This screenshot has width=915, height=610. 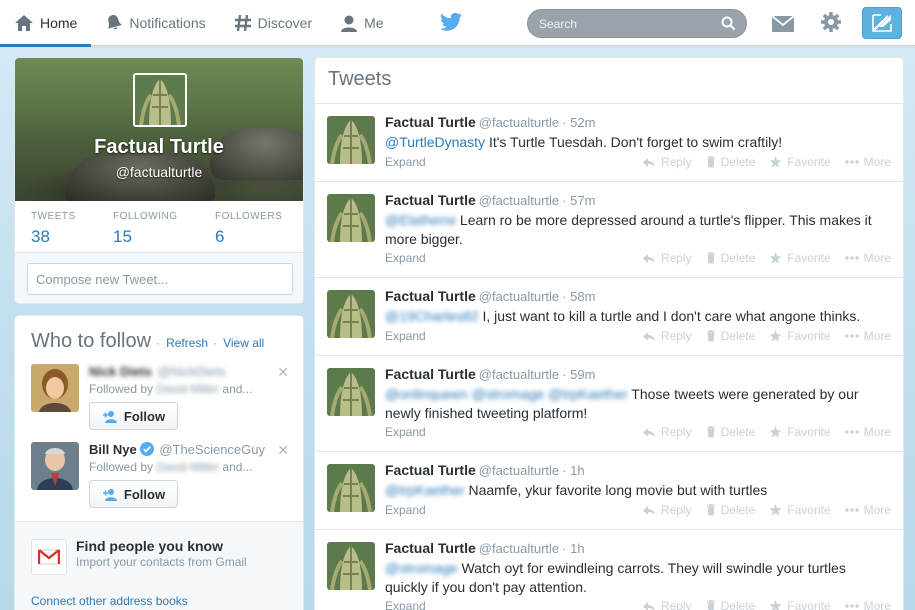 I want to click on suggestion-name: Nick Diets, so click(x=120, y=371).